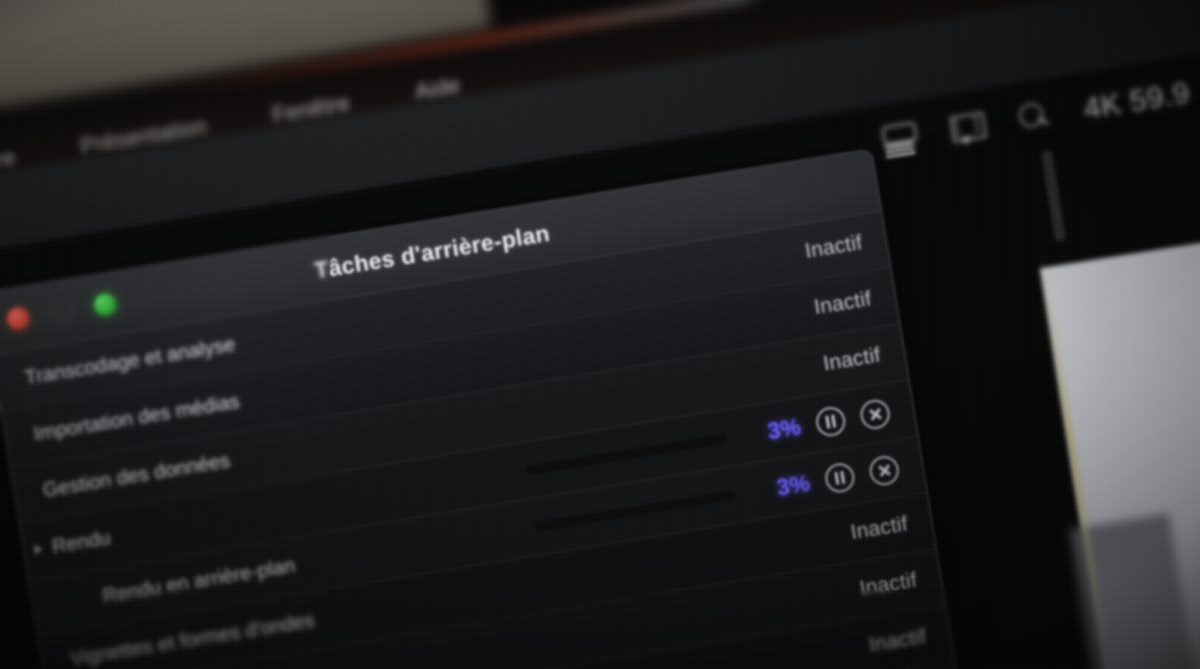 Image resolution: width=1200 pixels, height=669 pixels. What do you see at coordinates (38, 549) in the screenshot?
I see `disclosure-triangle-icon` at bounding box center [38, 549].